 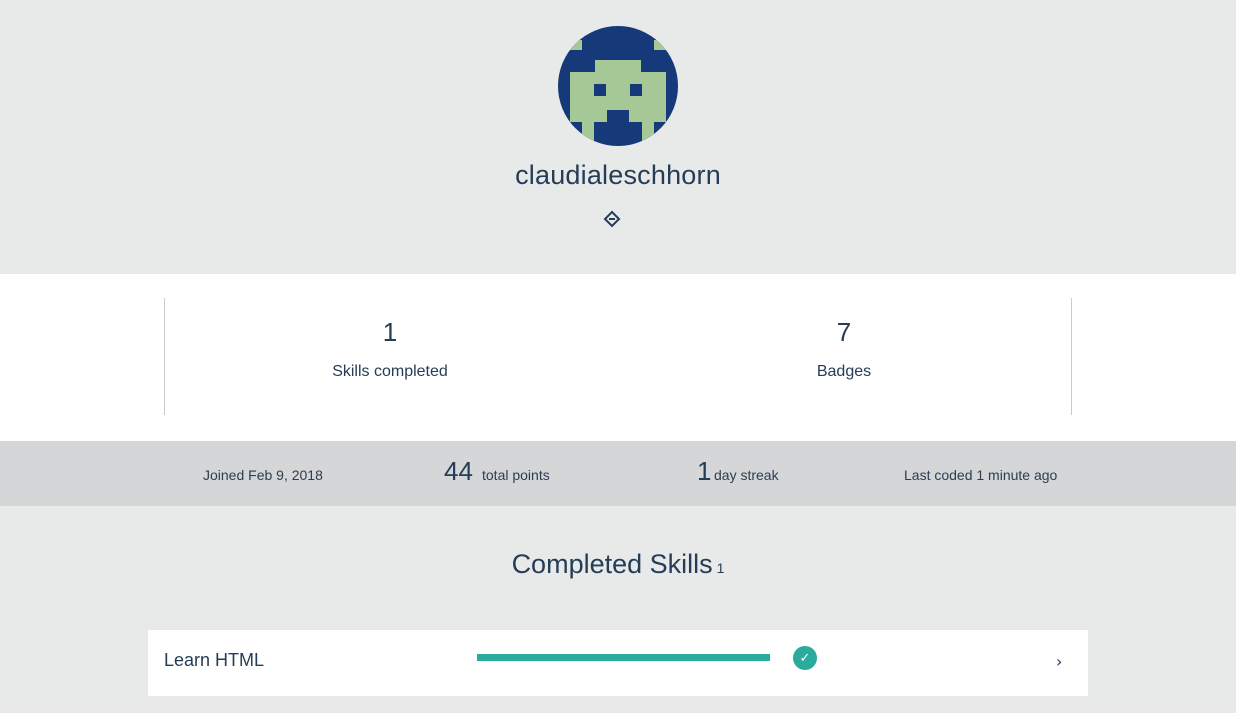 I want to click on completed-skills-title: Completed Skills, so click(x=612, y=564).